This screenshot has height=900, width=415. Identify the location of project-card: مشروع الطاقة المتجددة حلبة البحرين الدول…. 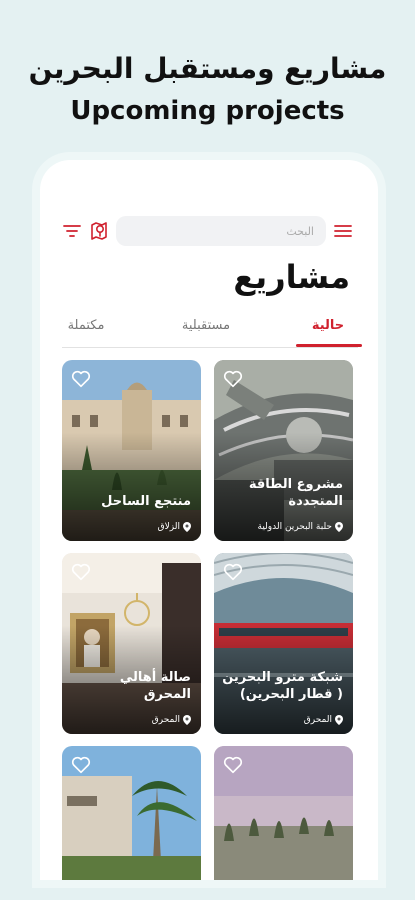
(283, 450).